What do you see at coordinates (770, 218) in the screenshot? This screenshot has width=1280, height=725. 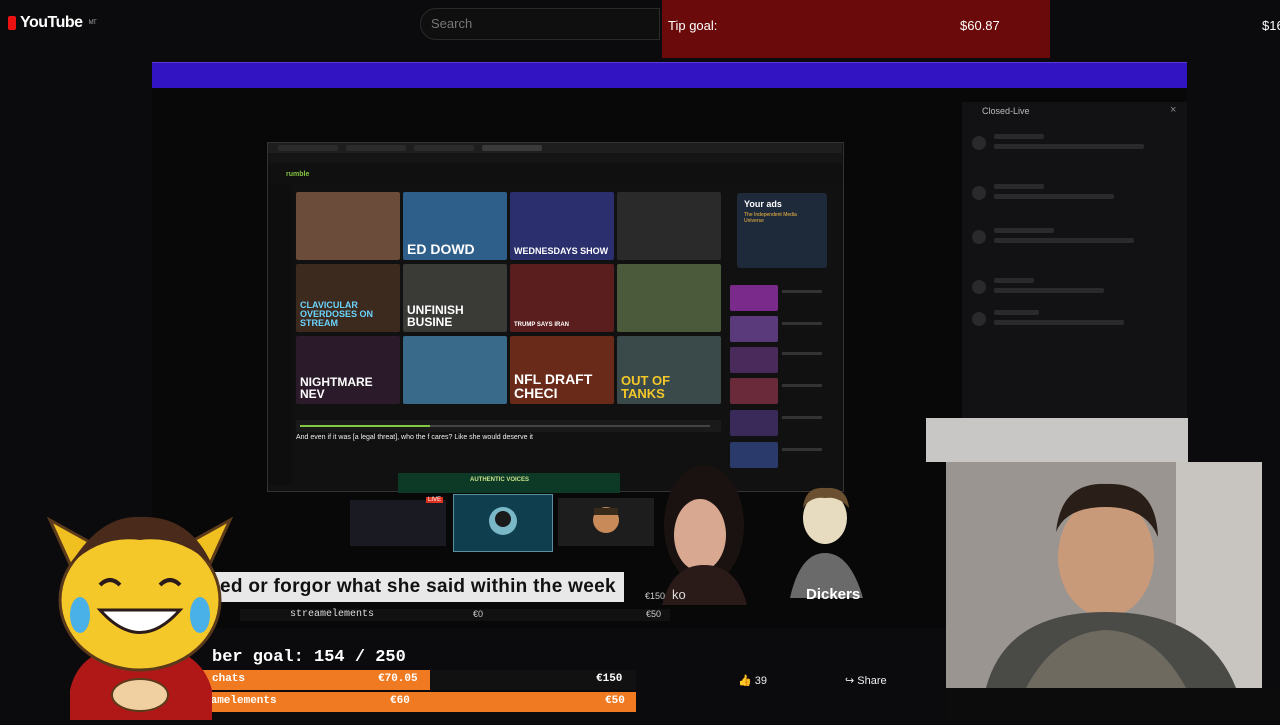 I see `ads-subtitle: The Independent Media Universe` at bounding box center [770, 218].